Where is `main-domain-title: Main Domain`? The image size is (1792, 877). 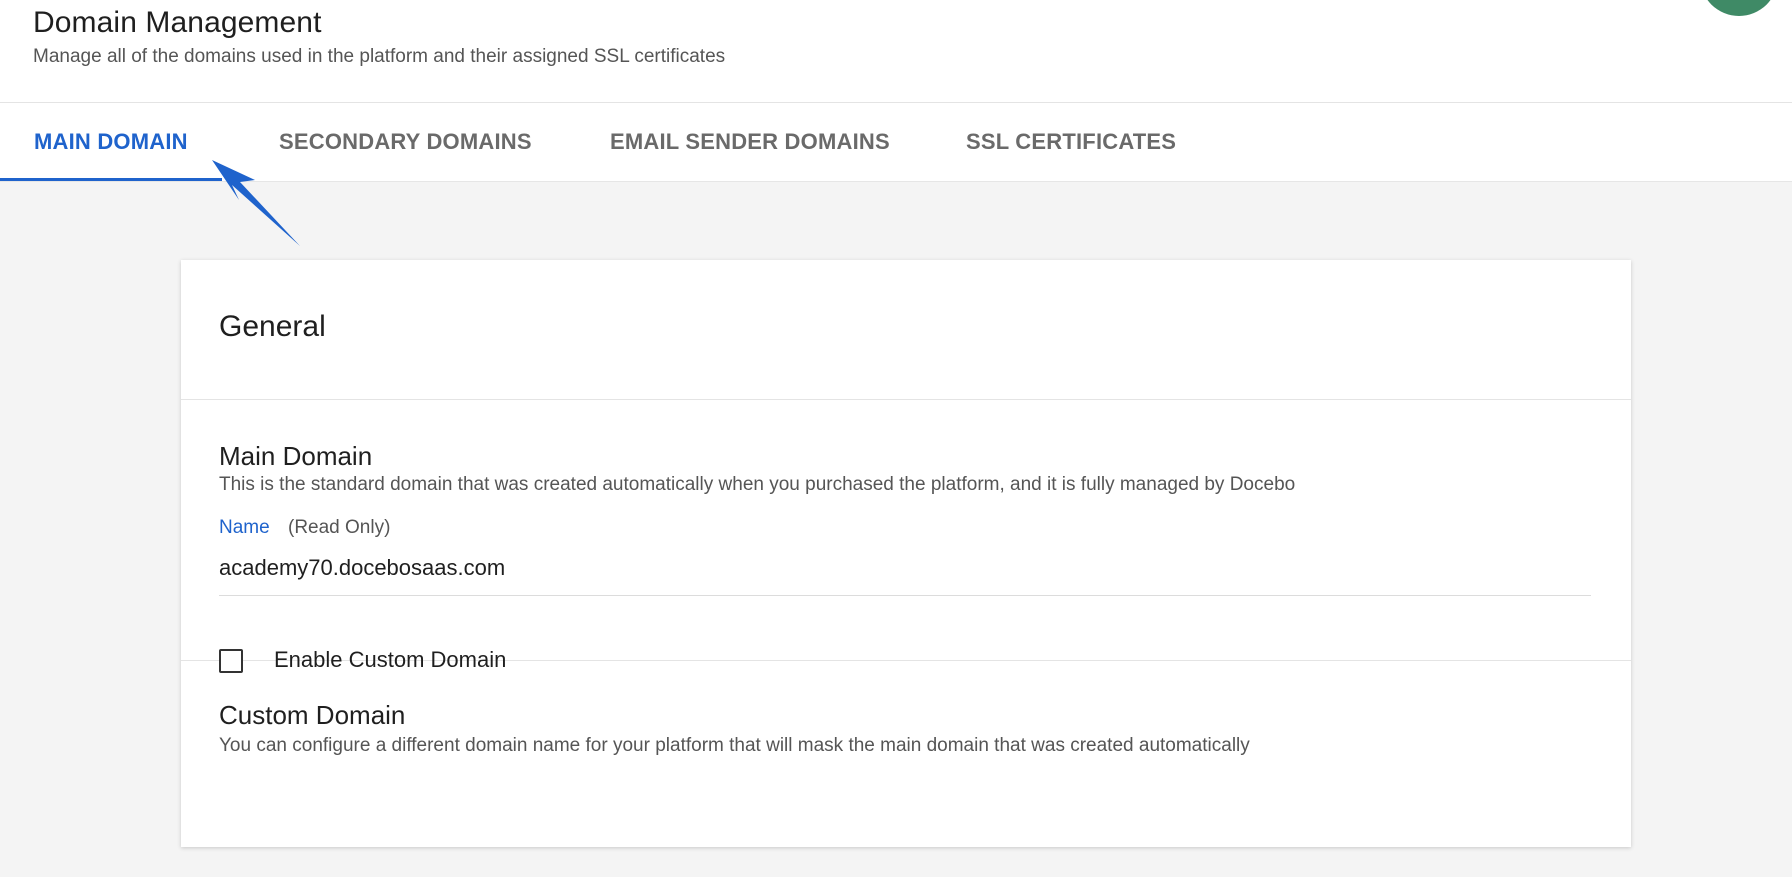
main-domain-title: Main Domain is located at coordinates (296, 456).